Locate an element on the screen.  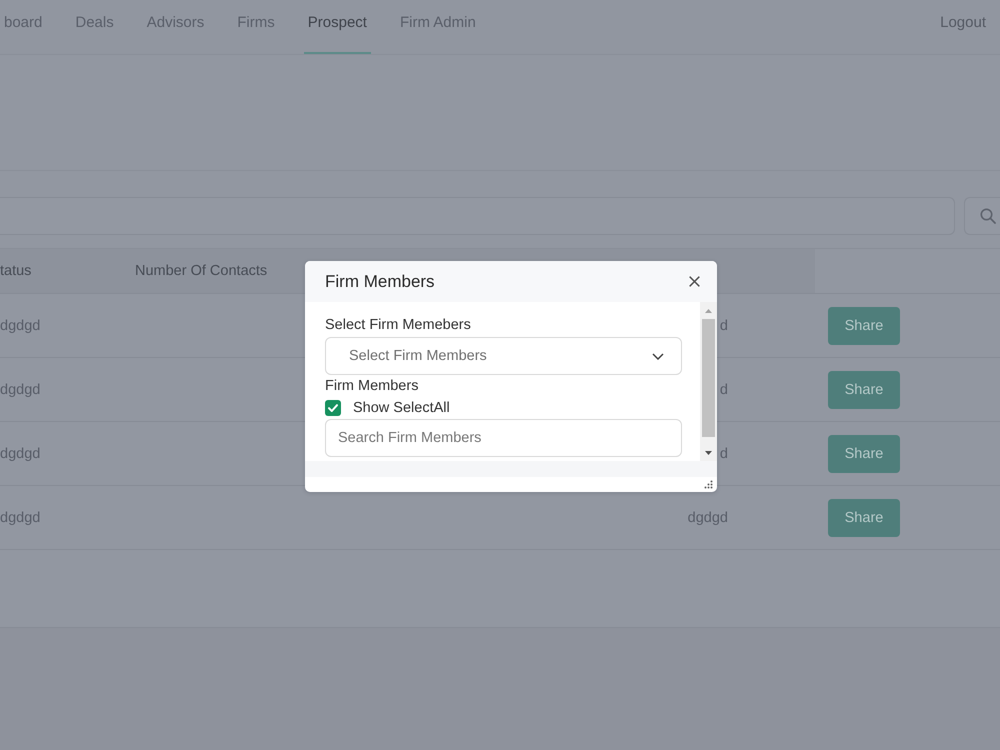
checkbox-label: Show SelectAll is located at coordinates (401, 408).